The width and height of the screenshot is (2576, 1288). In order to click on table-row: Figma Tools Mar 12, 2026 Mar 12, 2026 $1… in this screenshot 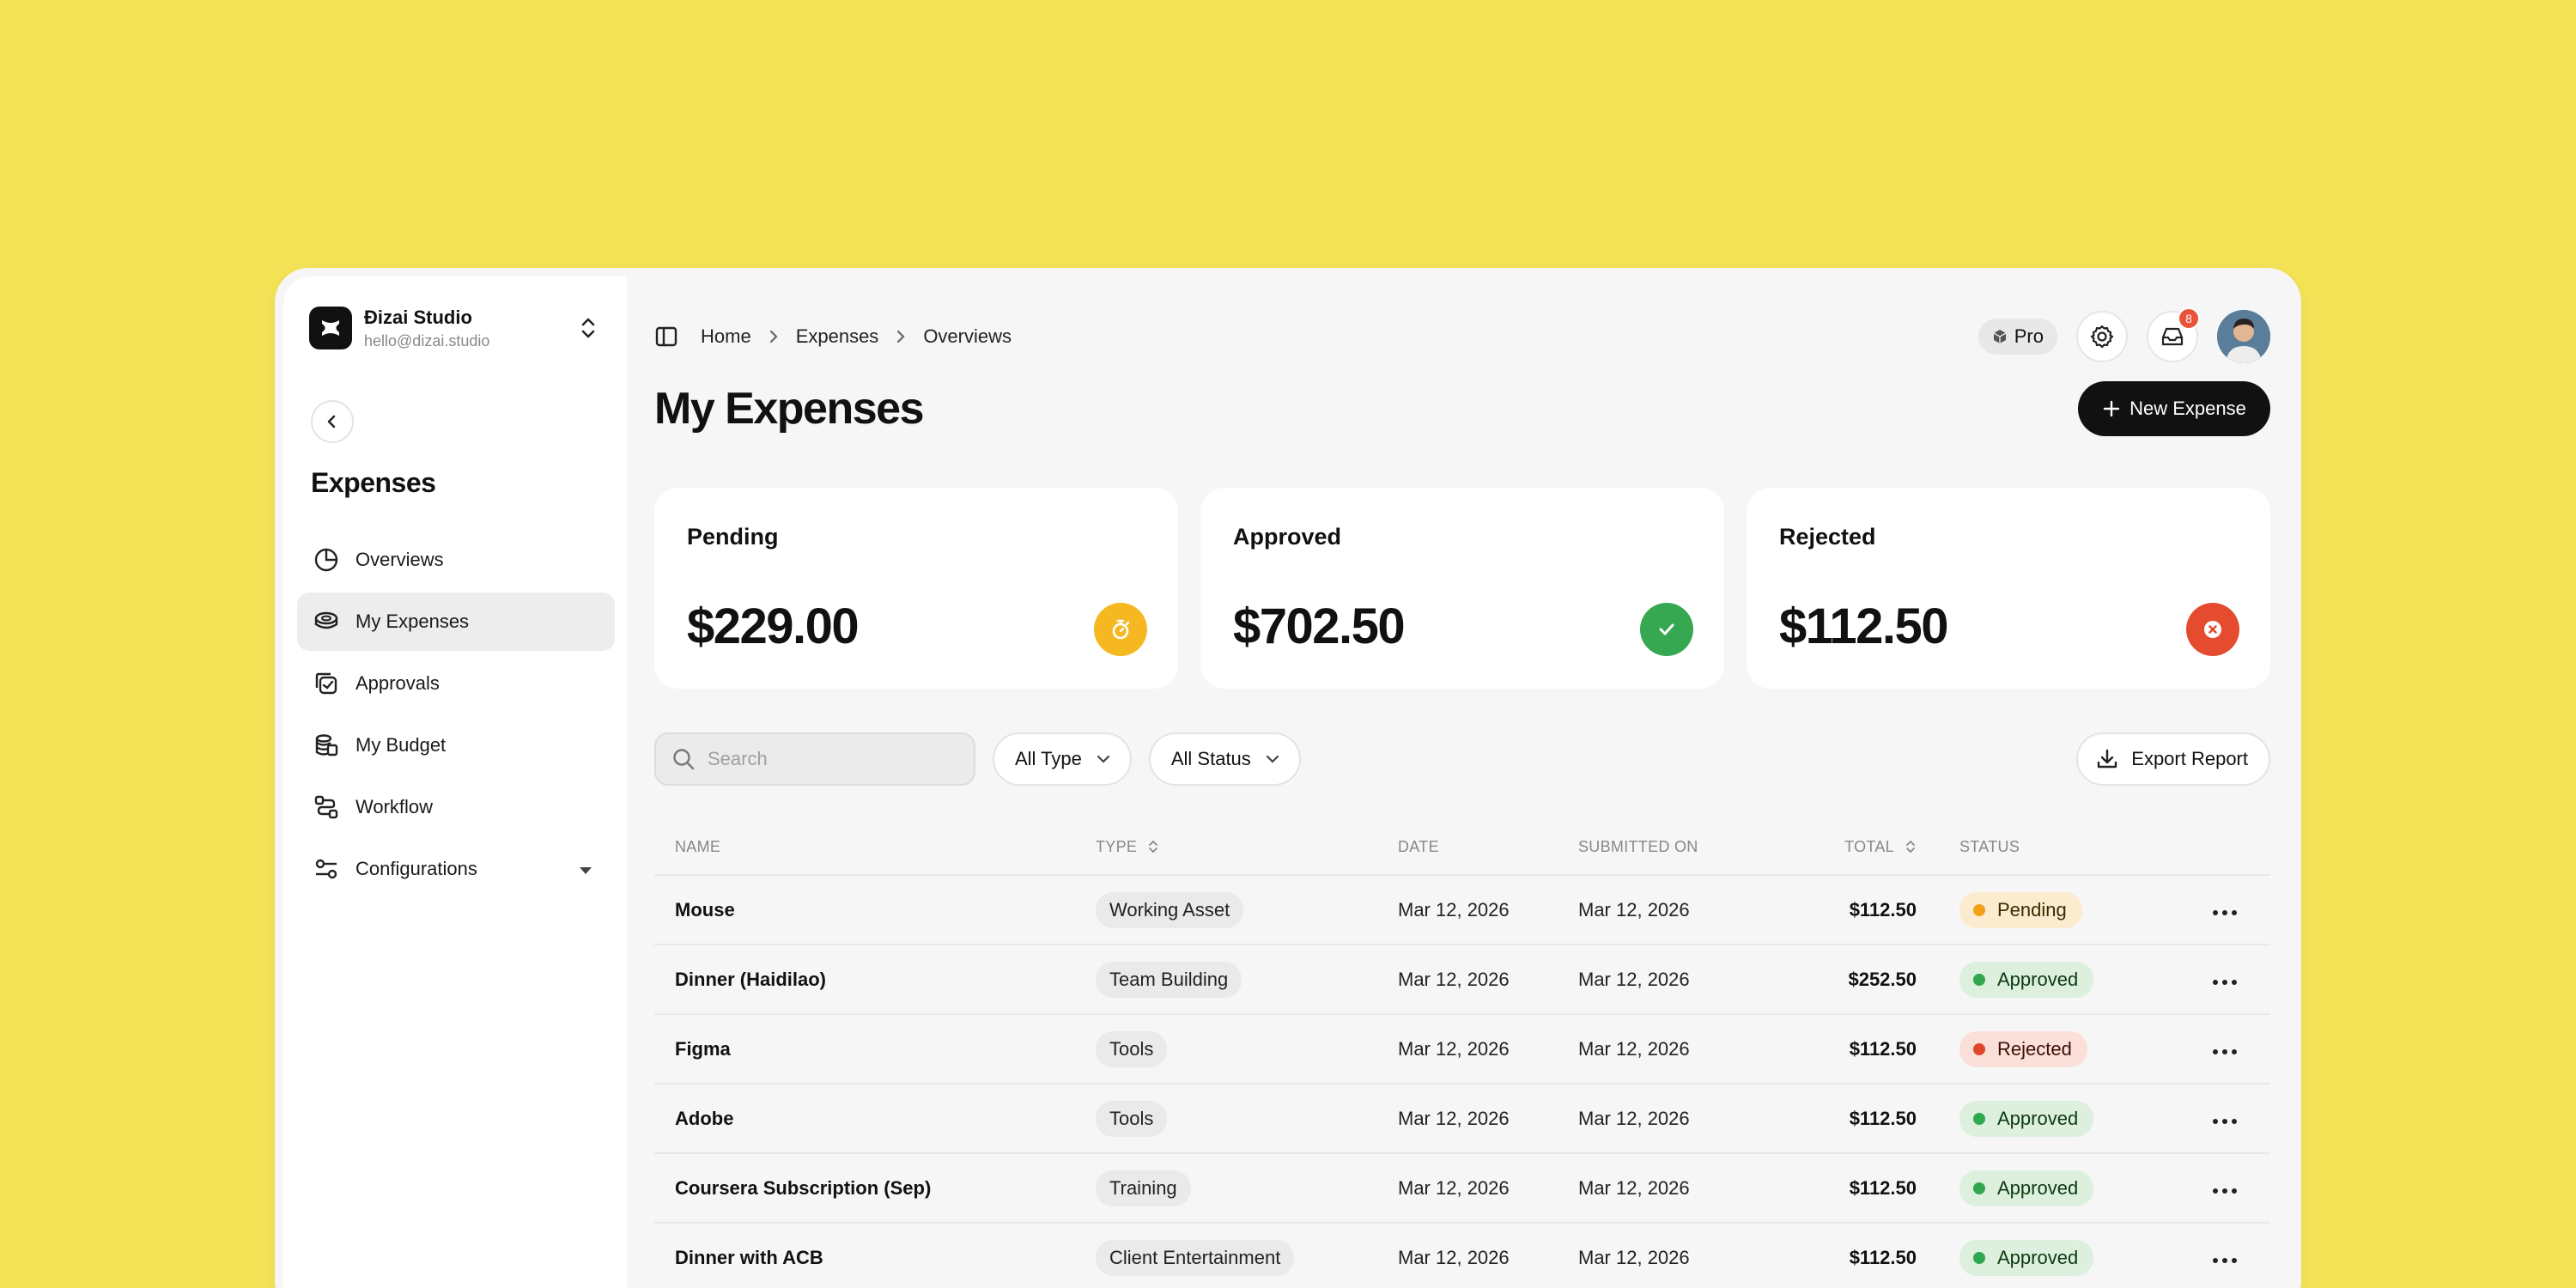, I will do `click(1462, 1049)`.